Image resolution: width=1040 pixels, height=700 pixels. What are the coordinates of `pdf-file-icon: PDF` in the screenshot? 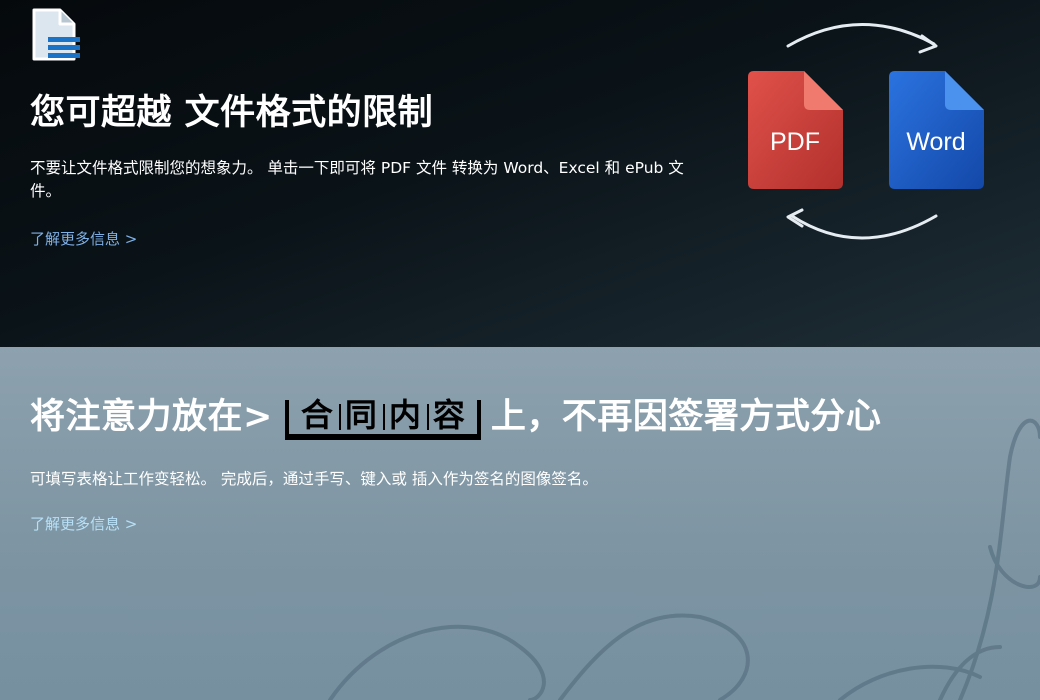 It's located at (795, 130).